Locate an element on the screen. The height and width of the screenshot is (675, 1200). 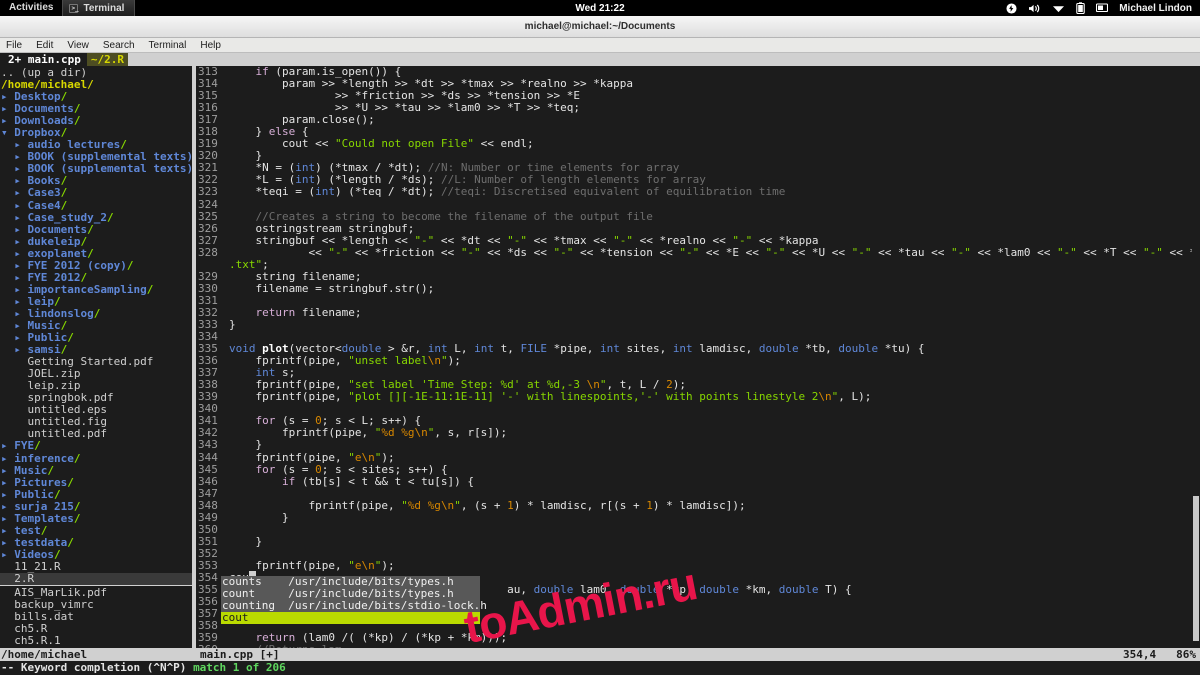
wifi-icon is located at coordinates (1058, 8).